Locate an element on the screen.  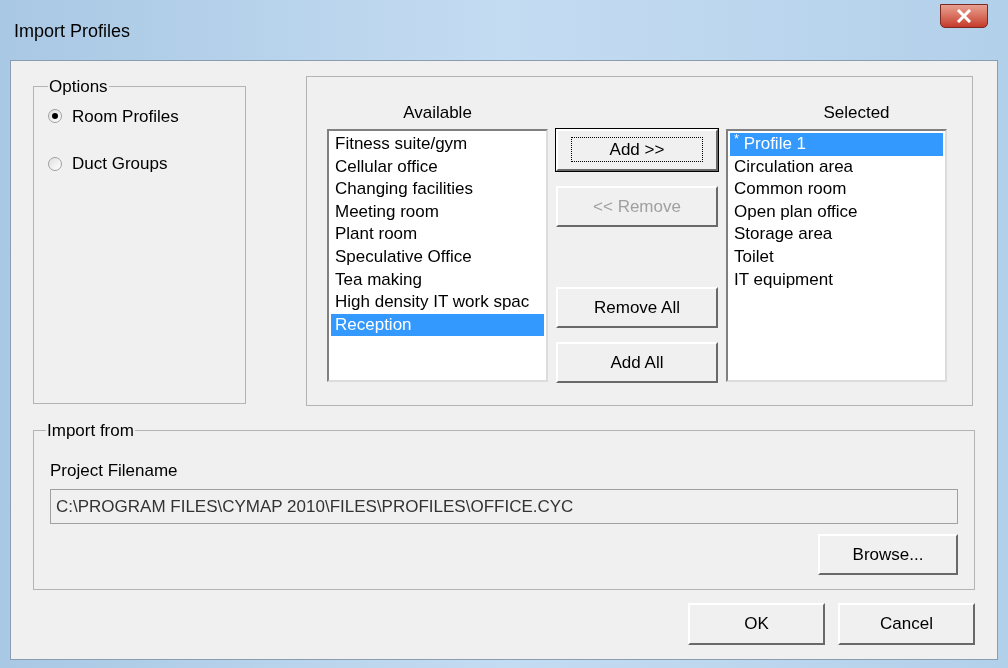
list-item: Common room is located at coordinates (836, 189).